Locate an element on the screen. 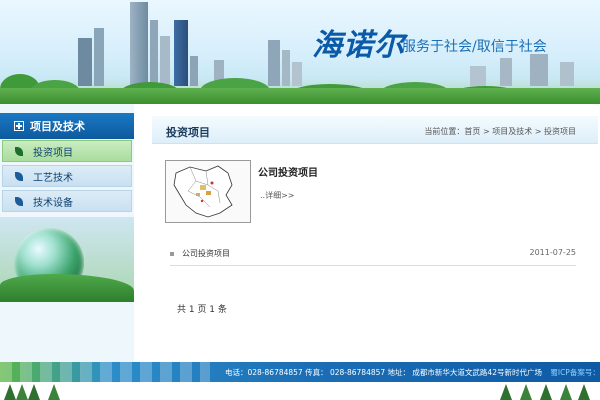 The height and width of the screenshot is (400, 600). list-item-title: 公司投资项目 is located at coordinates (206, 253).